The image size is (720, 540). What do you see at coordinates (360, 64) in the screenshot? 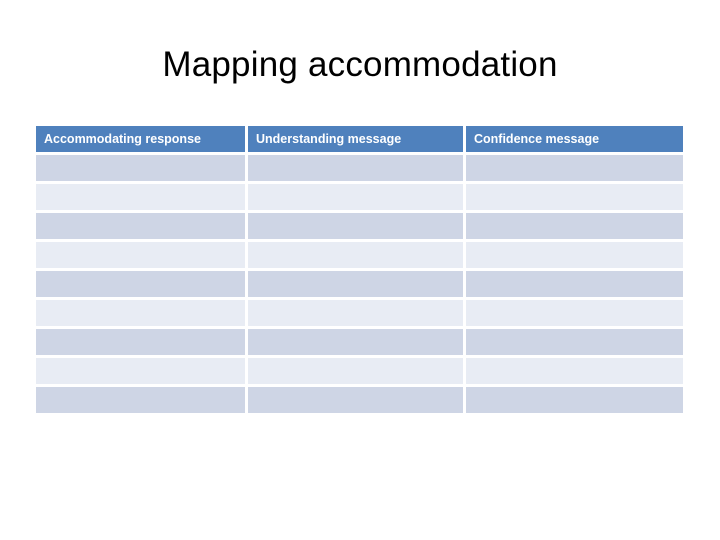
I see `page-title: Mapping accommodation` at bounding box center [360, 64].